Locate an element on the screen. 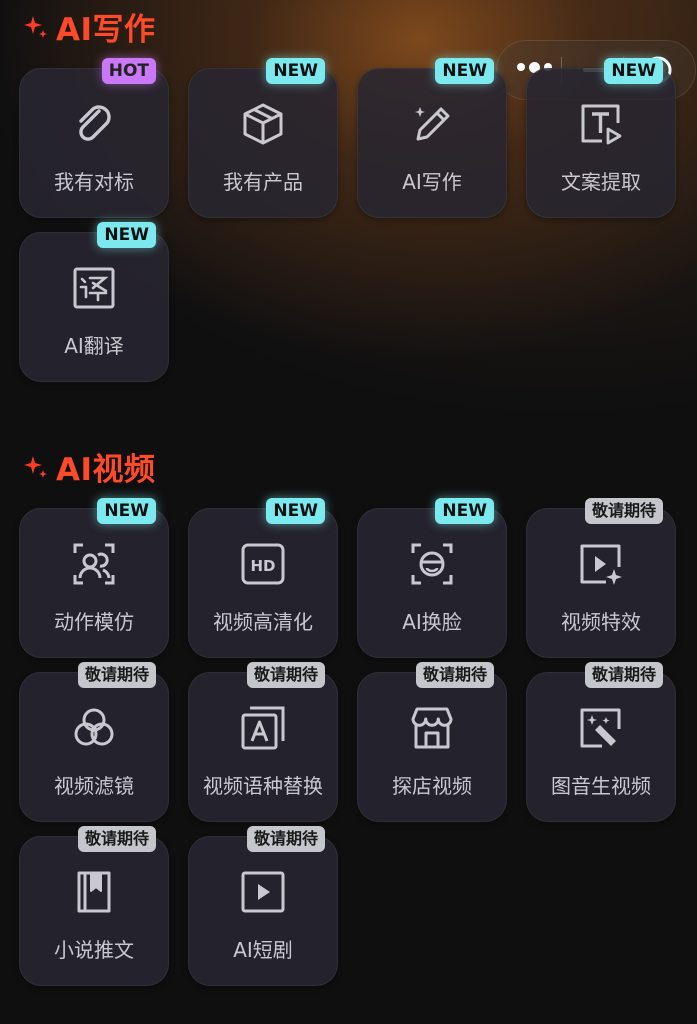 The height and width of the screenshot is (1024, 697). tool-card-ai-writing: NEW AI写作 is located at coordinates (432, 138).